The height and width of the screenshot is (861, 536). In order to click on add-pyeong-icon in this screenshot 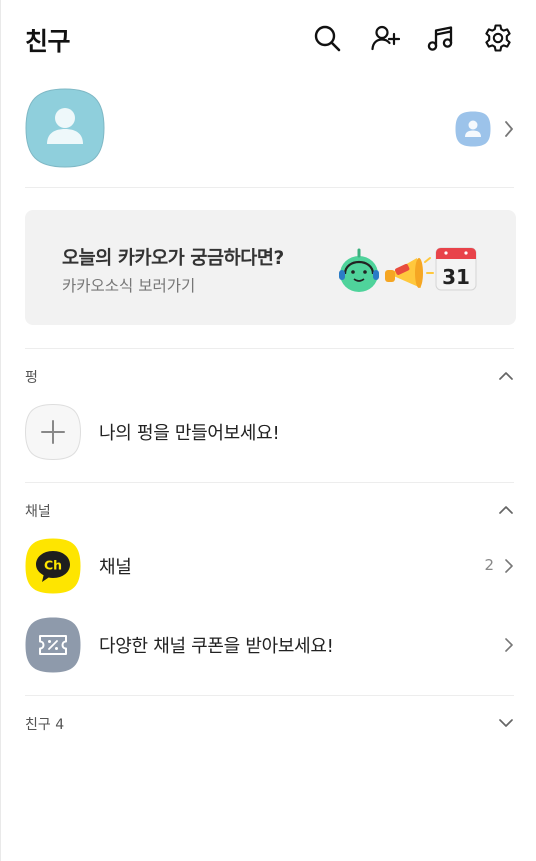, I will do `click(53, 432)`.